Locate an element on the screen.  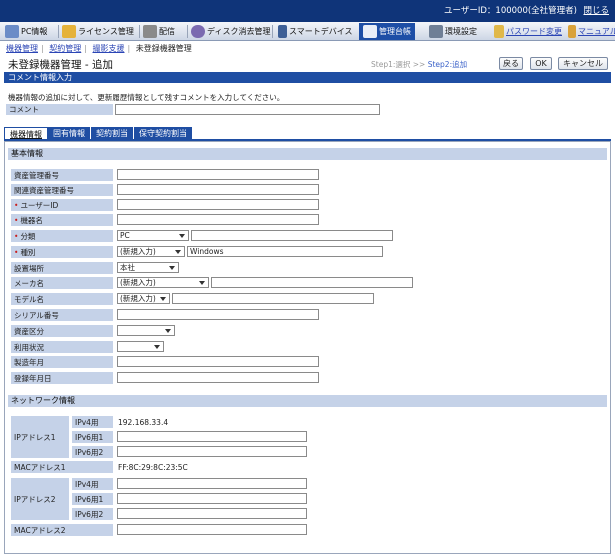
ip1-v6-2-input is located at coordinates (212, 451).